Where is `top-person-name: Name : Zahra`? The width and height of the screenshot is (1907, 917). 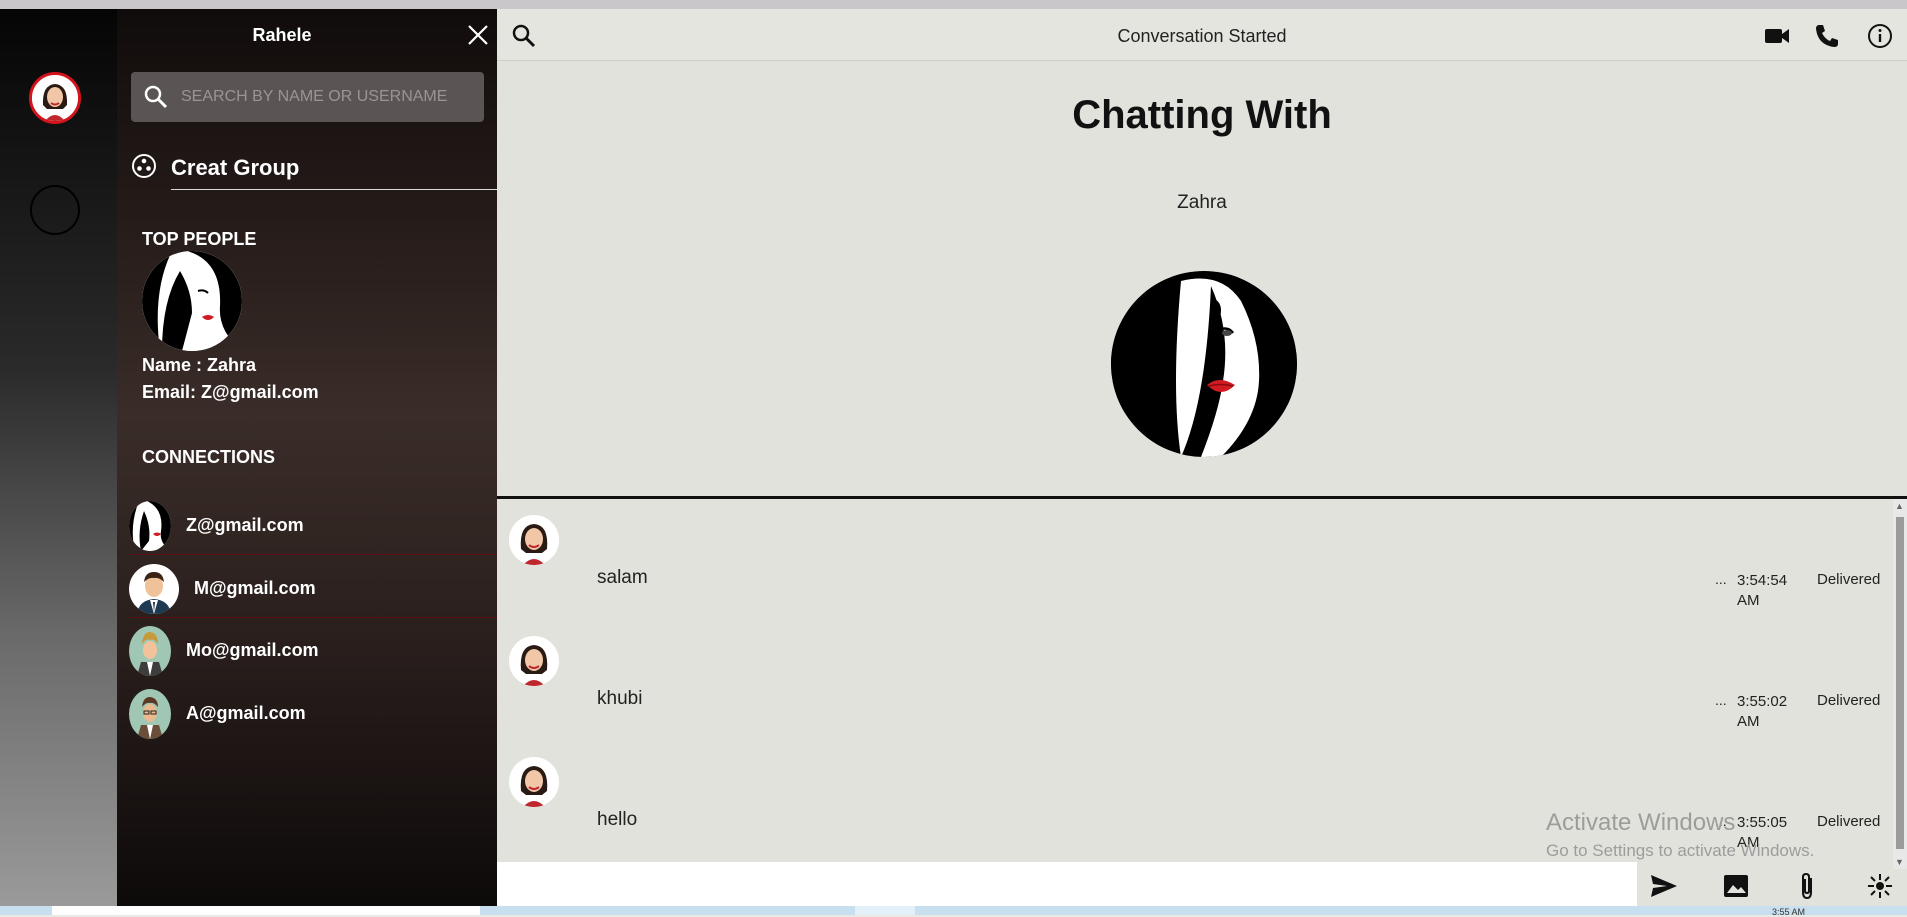
top-person-name: Name : Zahra is located at coordinates (199, 365).